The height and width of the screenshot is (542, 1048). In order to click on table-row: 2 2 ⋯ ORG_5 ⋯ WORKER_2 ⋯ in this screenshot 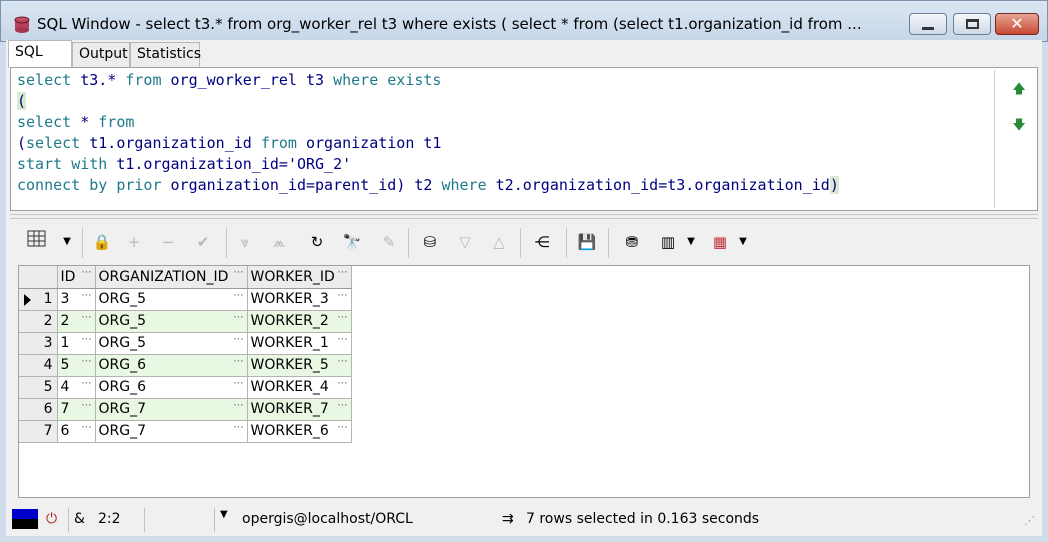, I will do `click(185, 321)`.